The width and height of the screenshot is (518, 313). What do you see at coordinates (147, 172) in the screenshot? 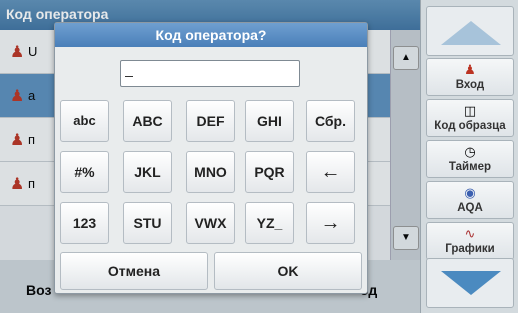
I see `key-jkl: JKL` at bounding box center [147, 172].